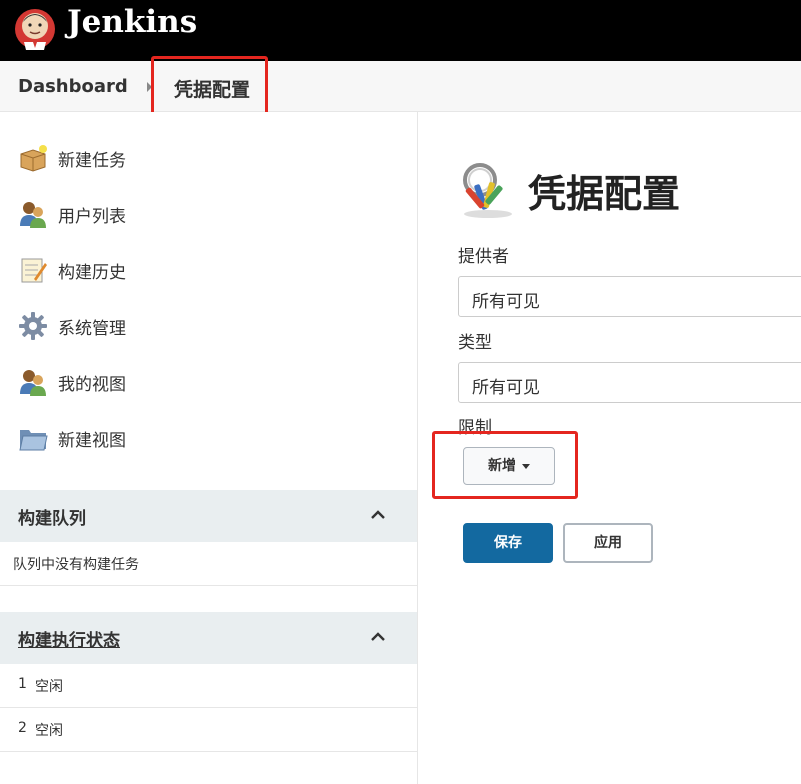 This screenshot has height=784, width=801. What do you see at coordinates (22, 684) in the screenshot?
I see `executor-number: 1` at bounding box center [22, 684].